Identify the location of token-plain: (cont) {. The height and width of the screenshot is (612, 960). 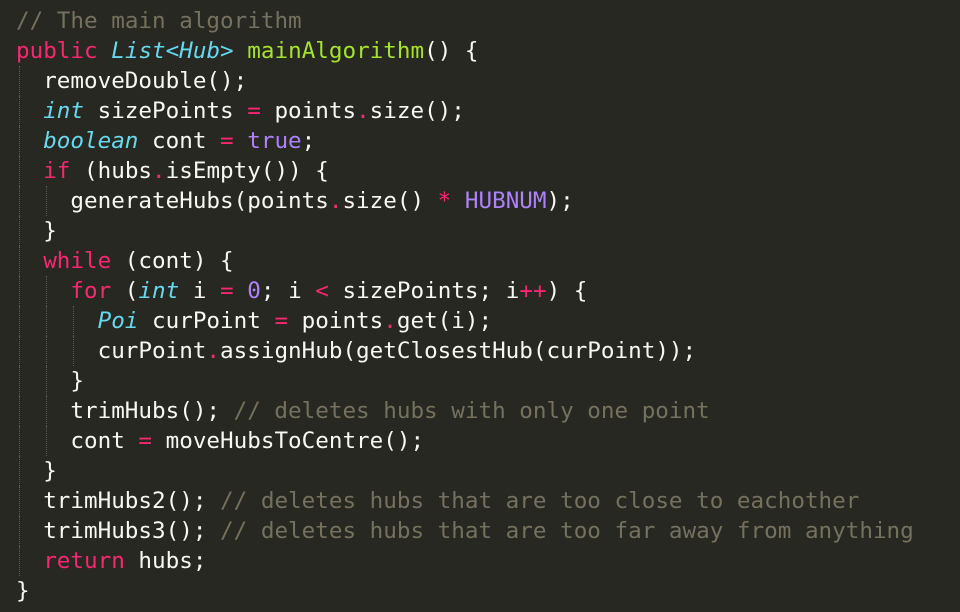
(172, 261).